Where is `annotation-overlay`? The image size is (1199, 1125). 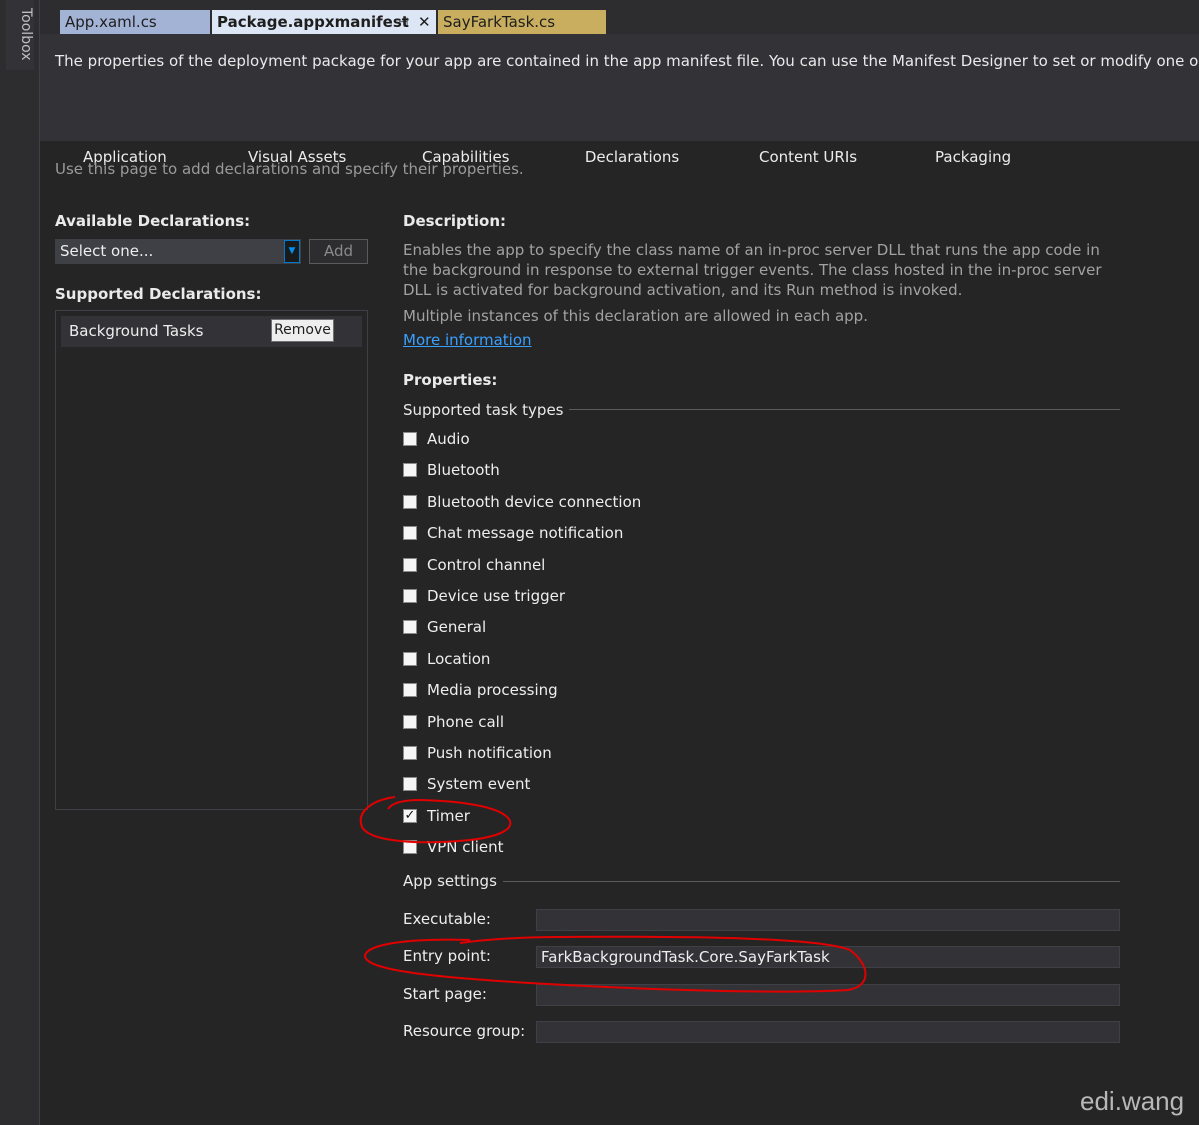
annotation-overlay is located at coordinates (613, 894).